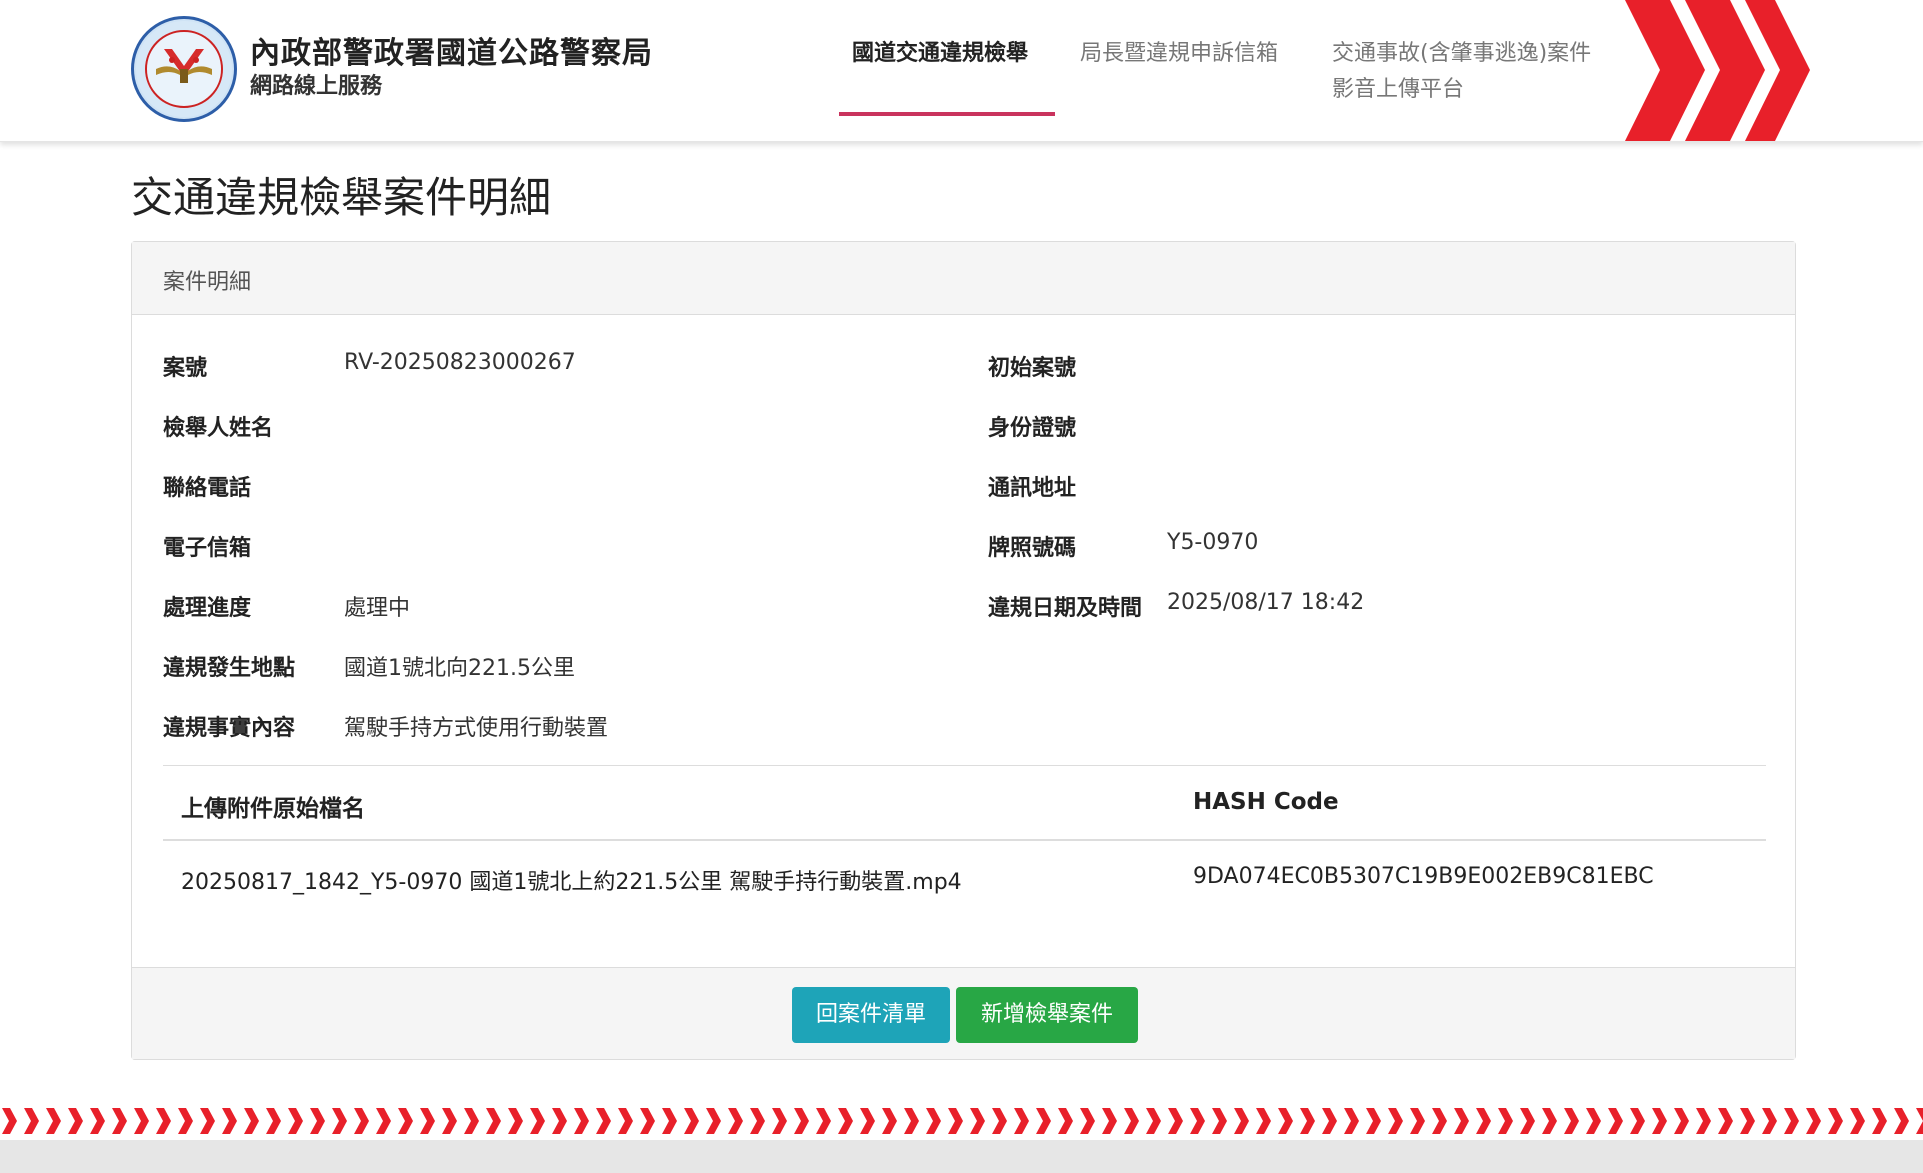  What do you see at coordinates (460, 362) in the screenshot?
I see `case-no-value: RV-20250823000267` at bounding box center [460, 362].